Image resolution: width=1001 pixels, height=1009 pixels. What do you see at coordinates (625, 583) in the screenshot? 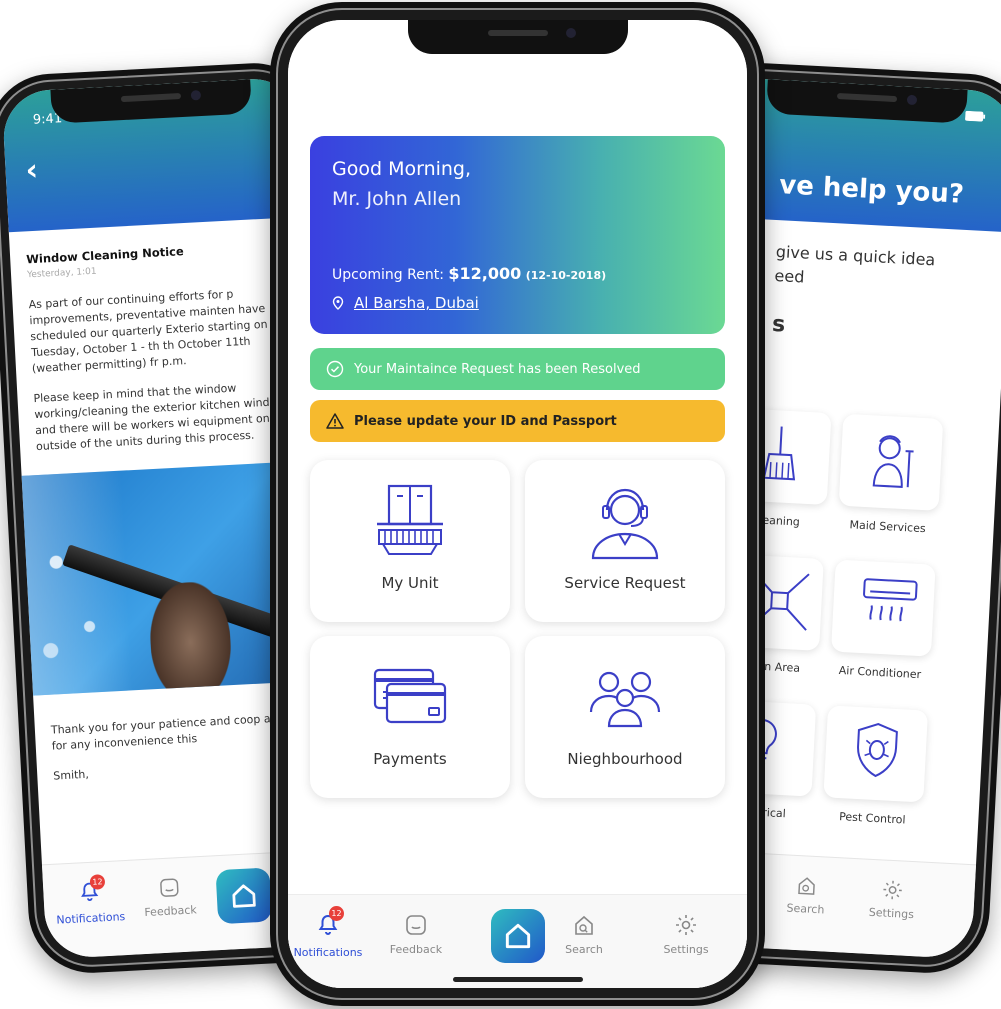
I see `tile-label: Service Request` at bounding box center [625, 583].